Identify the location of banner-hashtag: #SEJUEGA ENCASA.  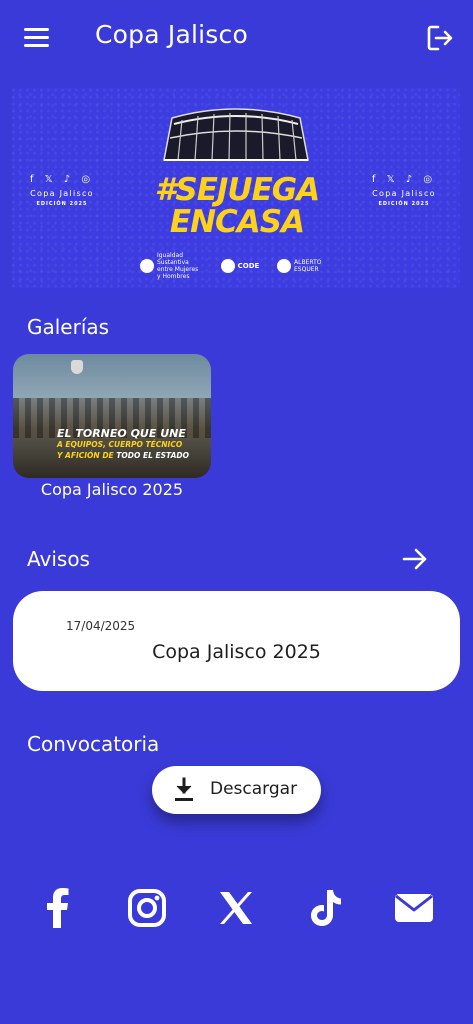
(237, 206).